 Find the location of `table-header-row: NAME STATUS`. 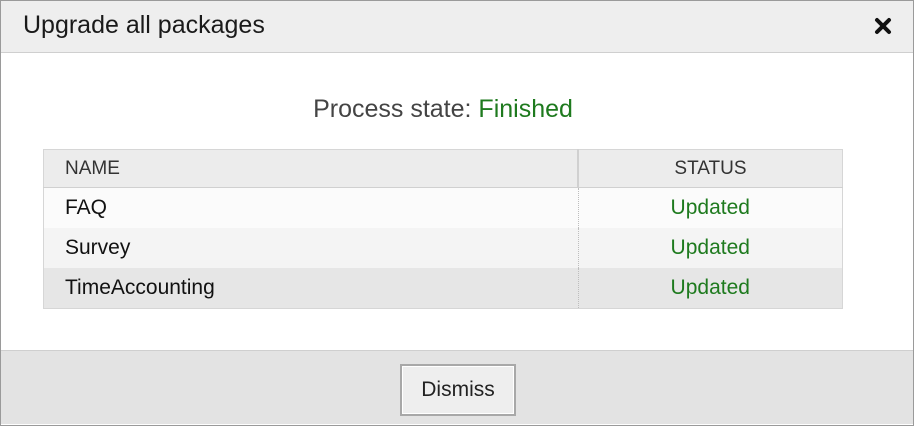

table-header-row: NAME STATUS is located at coordinates (443, 168).